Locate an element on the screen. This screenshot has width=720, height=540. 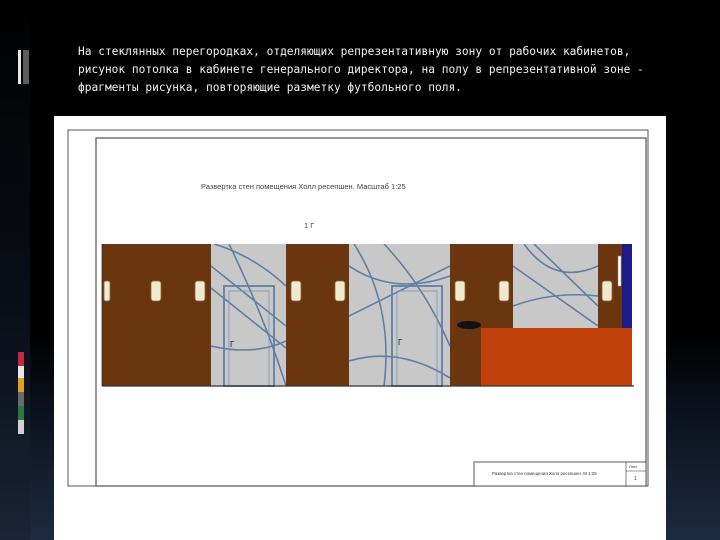
reception-desk is located at coordinates (556, 357).